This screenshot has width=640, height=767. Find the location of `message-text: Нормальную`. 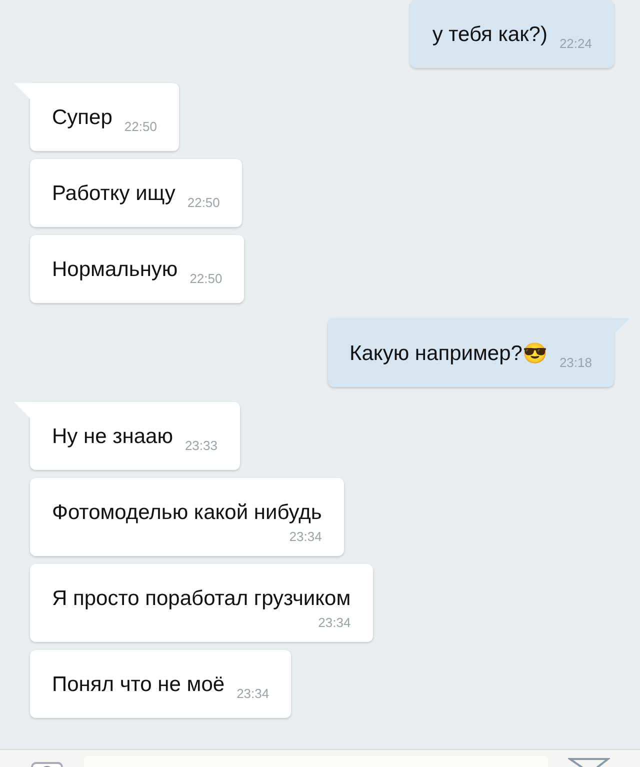

message-text: Нормальную is located at coordinates (115, 270).